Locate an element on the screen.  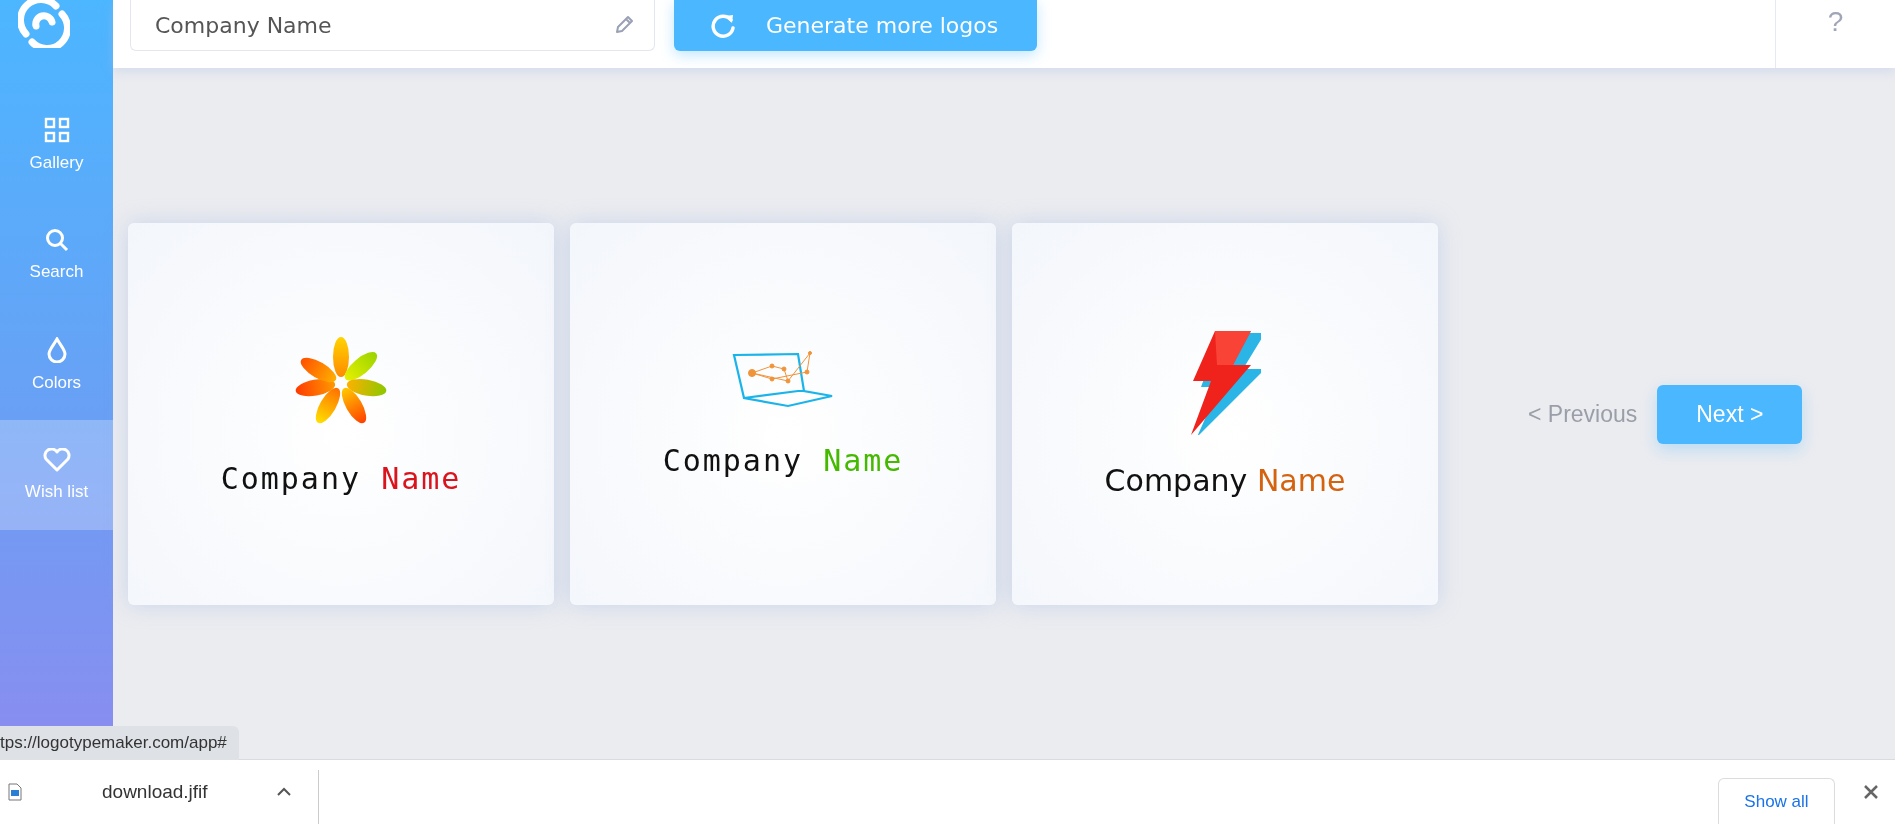
sidebar-item: Search is located at coordinates (56, 255).